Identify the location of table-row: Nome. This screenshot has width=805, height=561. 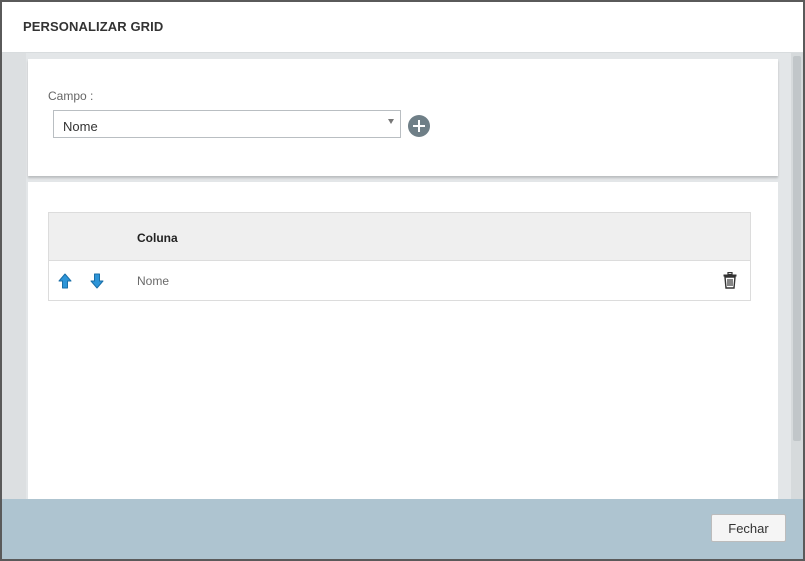
(399, 280).